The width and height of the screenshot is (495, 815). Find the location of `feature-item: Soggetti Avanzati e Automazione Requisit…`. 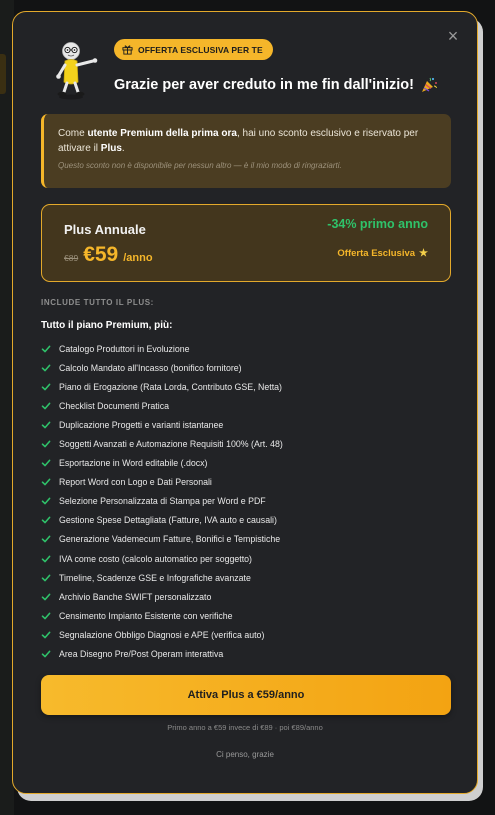

feature-item: Soggetti Avanzati e Automazione Requisit… is located at coordinates (162, 443).